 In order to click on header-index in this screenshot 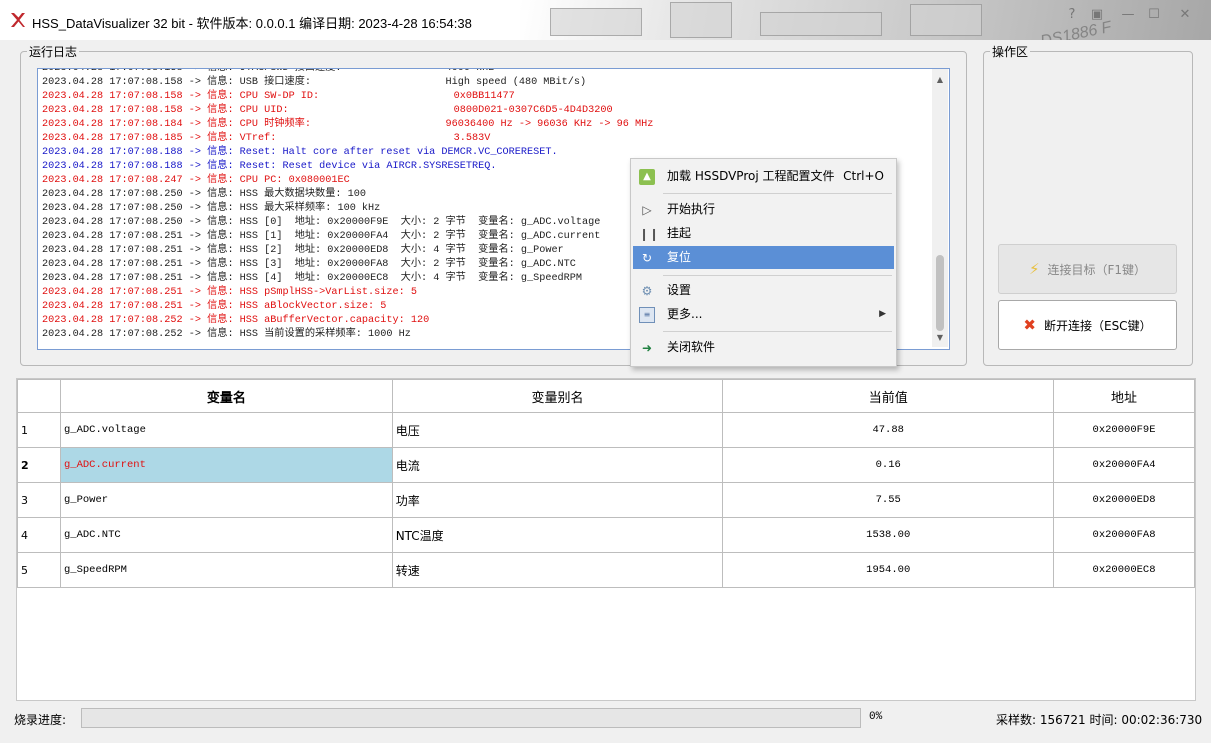, I will do `click(39, 396)`.